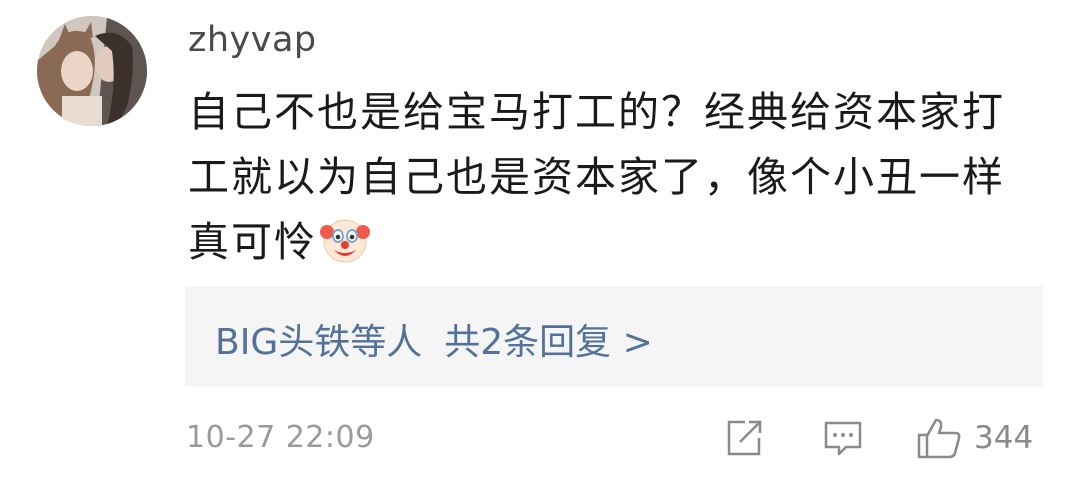  Describe the element at coordinates (613, 242) in the screenshot. I see `comment-text-line-last: 真可怜` at that location.